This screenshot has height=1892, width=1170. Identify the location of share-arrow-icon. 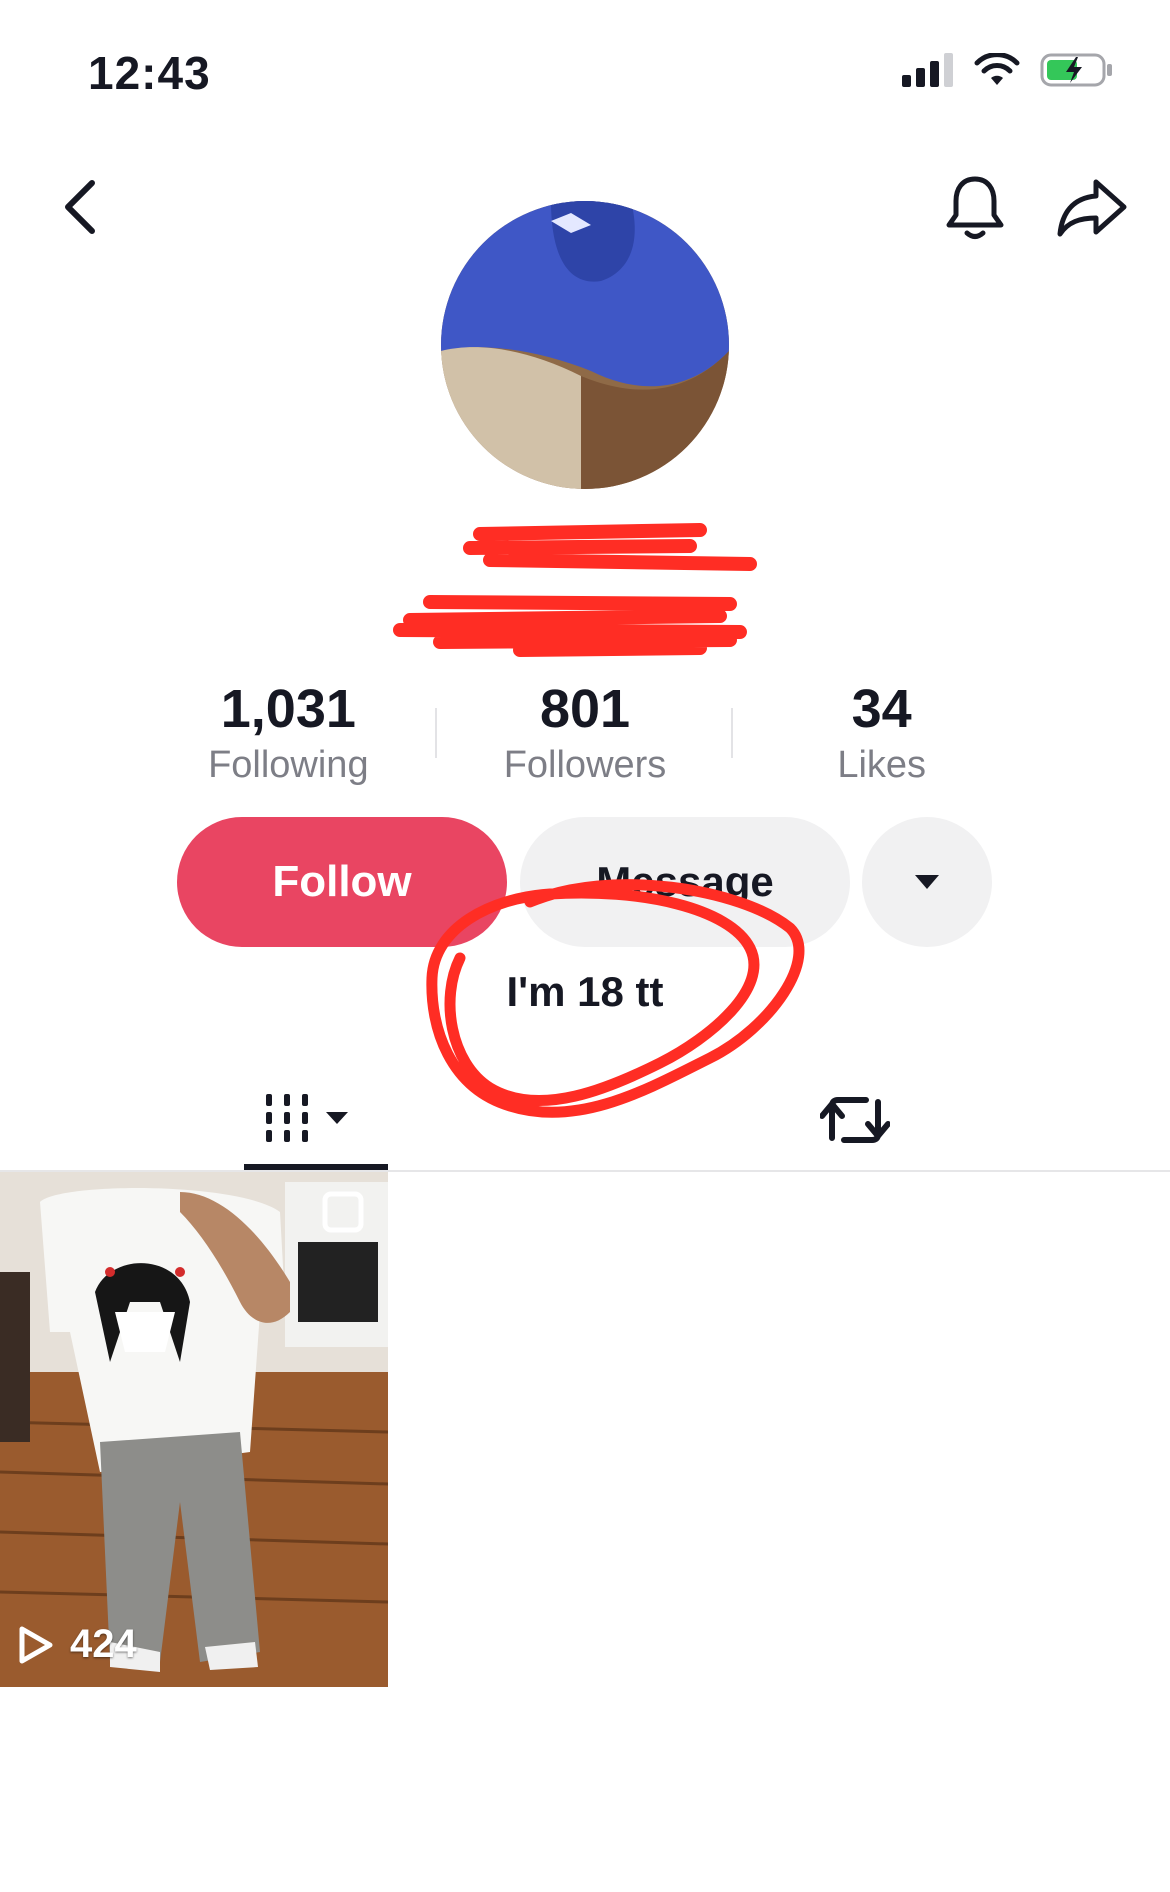
(1092, 208).